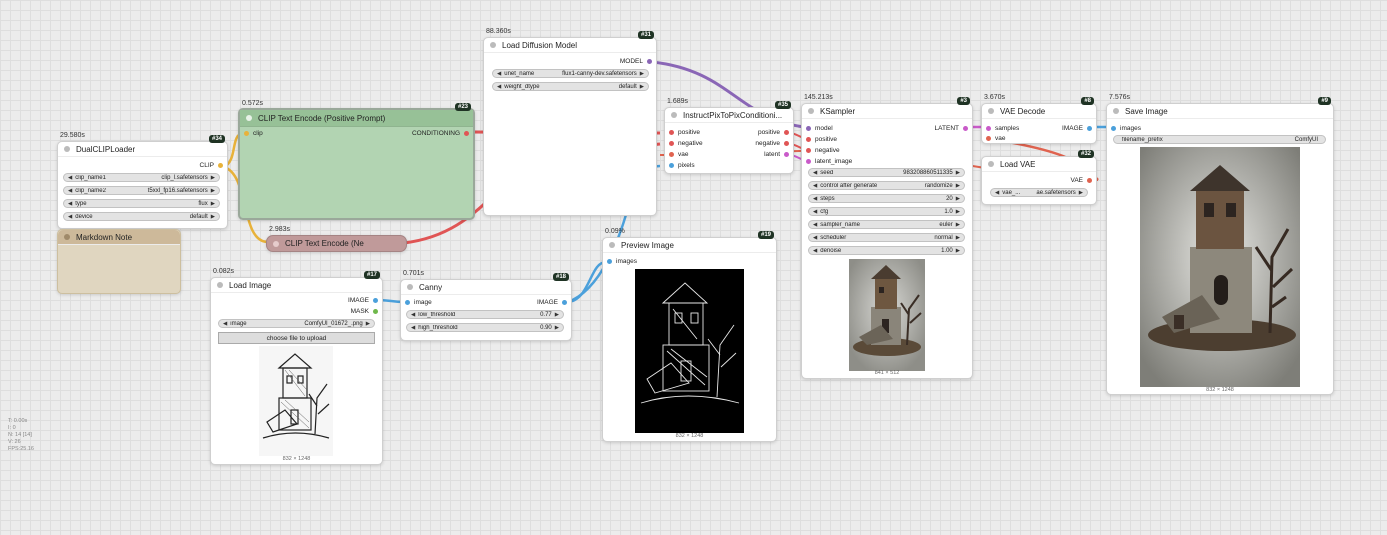 This screenshot has height=535, width=1387. I want to click on widget-seed: ◀ seed 983208860511335 ▶, so click(886, 172).